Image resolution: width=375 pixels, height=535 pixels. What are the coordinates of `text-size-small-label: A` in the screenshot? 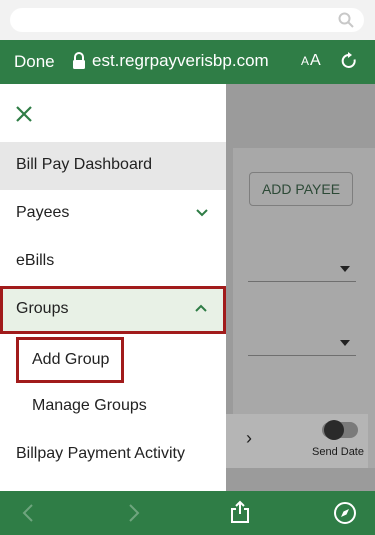 It's located at (306, 61).